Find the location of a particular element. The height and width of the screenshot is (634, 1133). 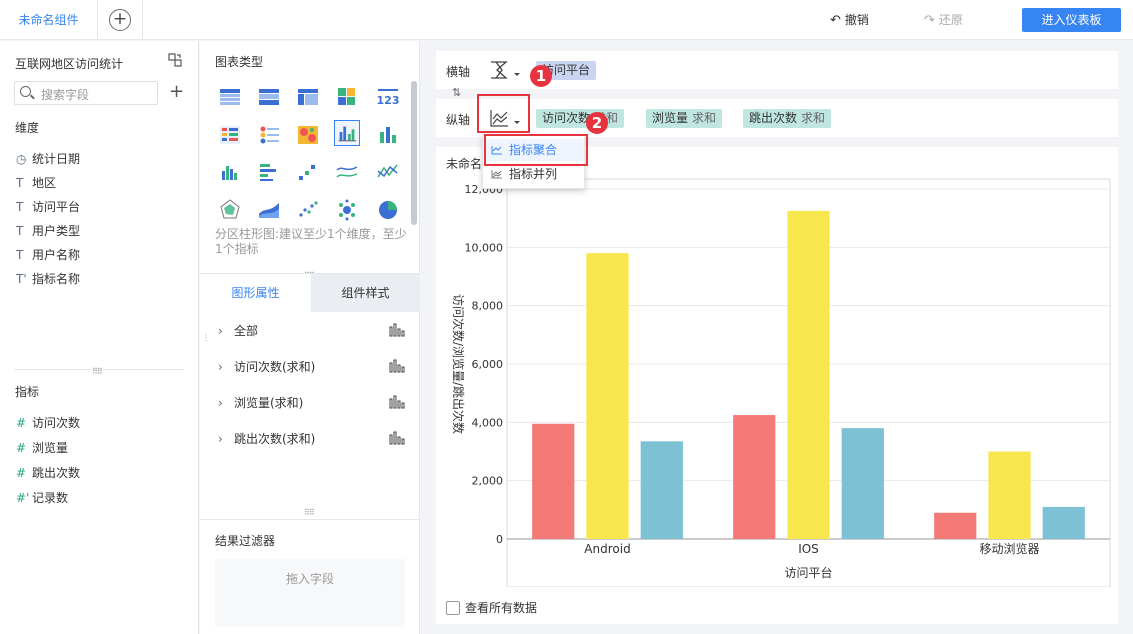

enter-dashboard-button: 进入仪表板 is located at coordinates (1071, 20).